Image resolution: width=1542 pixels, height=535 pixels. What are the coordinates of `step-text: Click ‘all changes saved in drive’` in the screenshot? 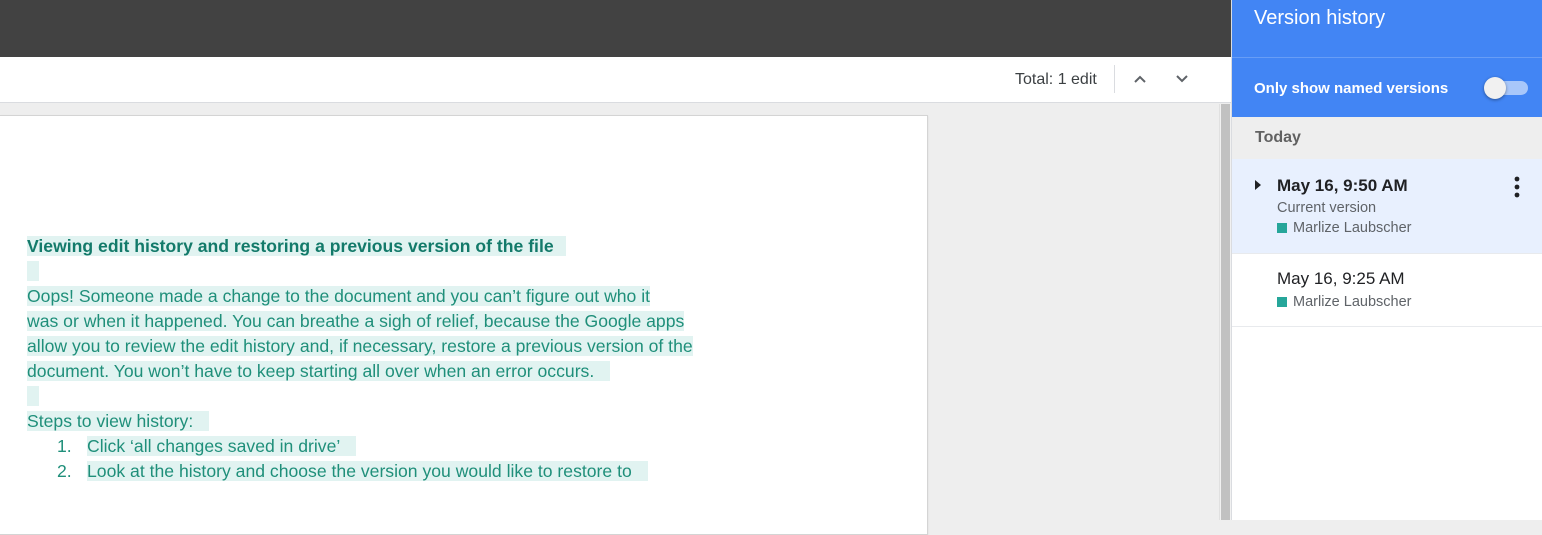 It's located at (222, 446).